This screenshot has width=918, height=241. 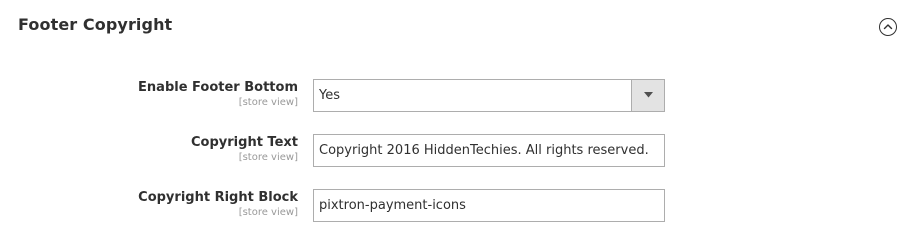 I want to click on field-label-text: Copyright Text, so click(x=244, y=142).